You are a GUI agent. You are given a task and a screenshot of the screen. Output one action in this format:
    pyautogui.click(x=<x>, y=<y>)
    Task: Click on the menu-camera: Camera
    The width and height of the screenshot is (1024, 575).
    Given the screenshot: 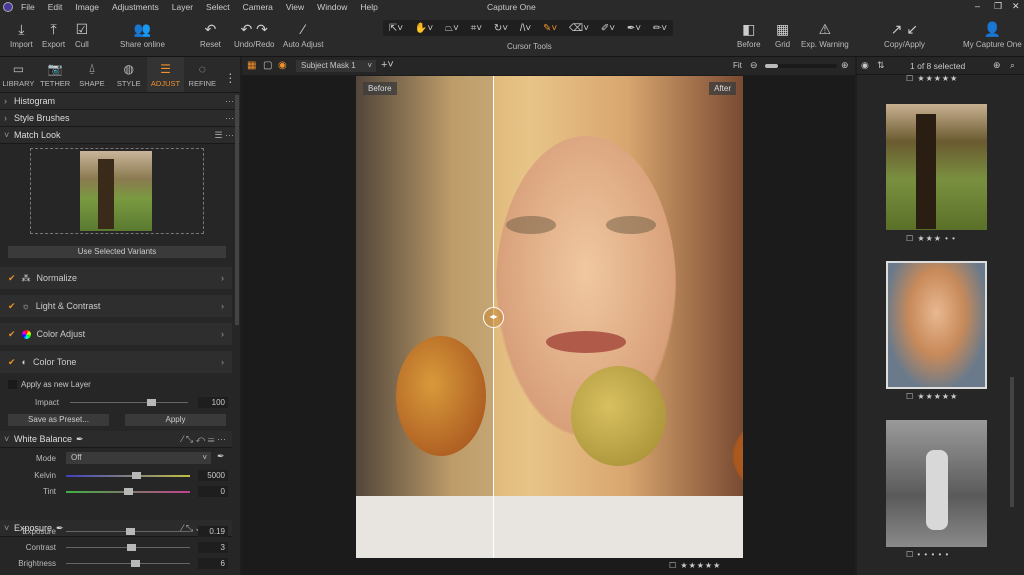 What is the action you would take?
    pyautogui.click(x=258, y=7)
    